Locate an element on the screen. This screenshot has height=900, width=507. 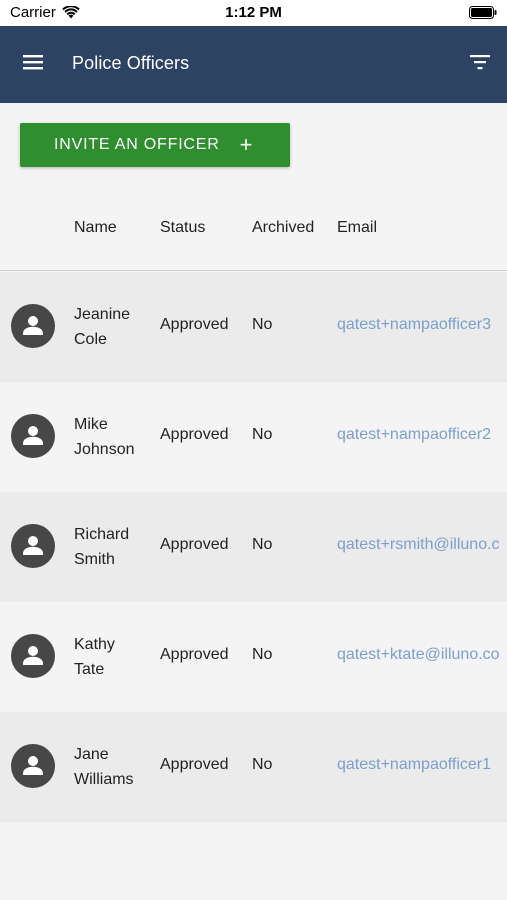
officer-name: Jeanine Cole is located at coordinates (114, 327).